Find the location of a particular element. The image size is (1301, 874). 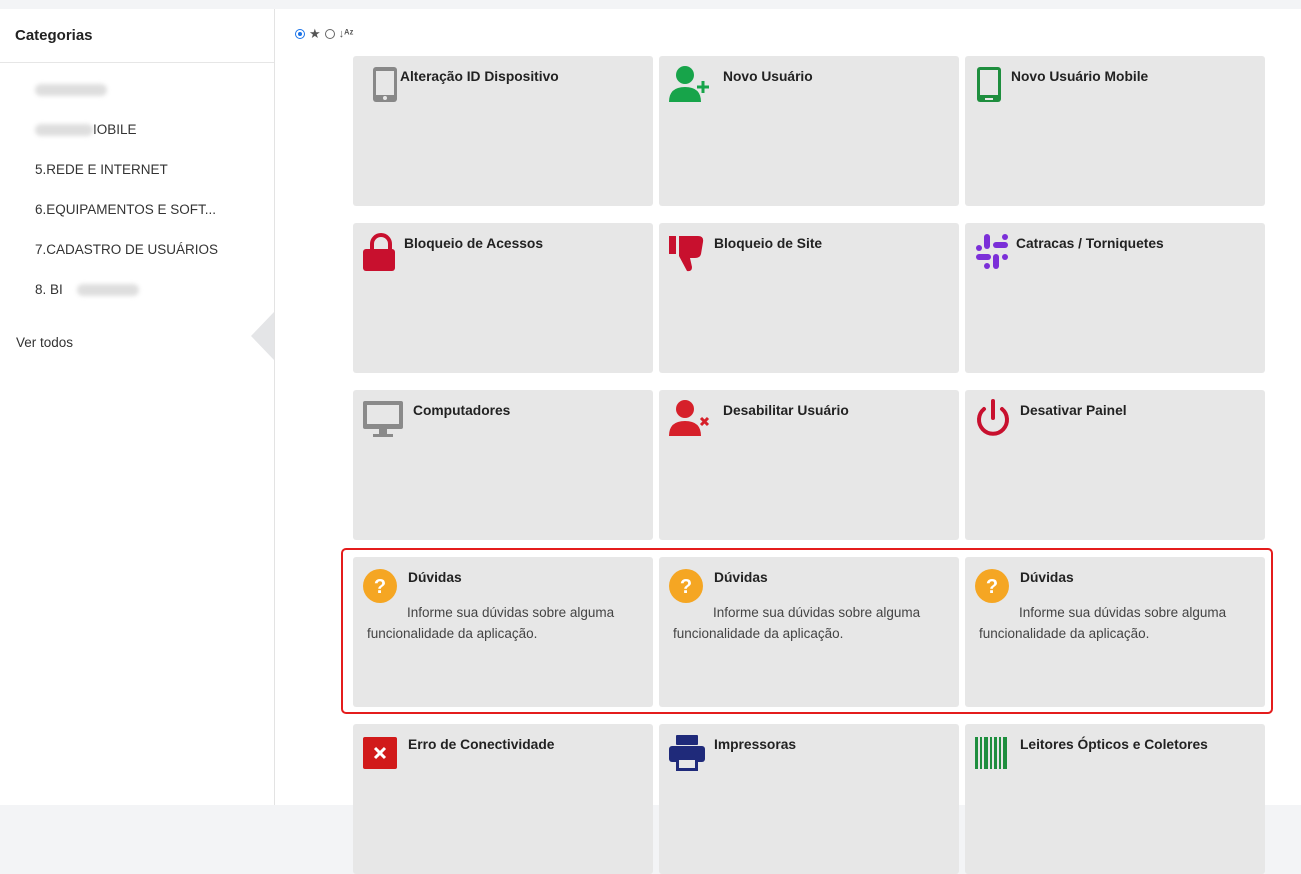

sort-options: ★ ↓ᴬᶻ is located at coordinates (324, 34).